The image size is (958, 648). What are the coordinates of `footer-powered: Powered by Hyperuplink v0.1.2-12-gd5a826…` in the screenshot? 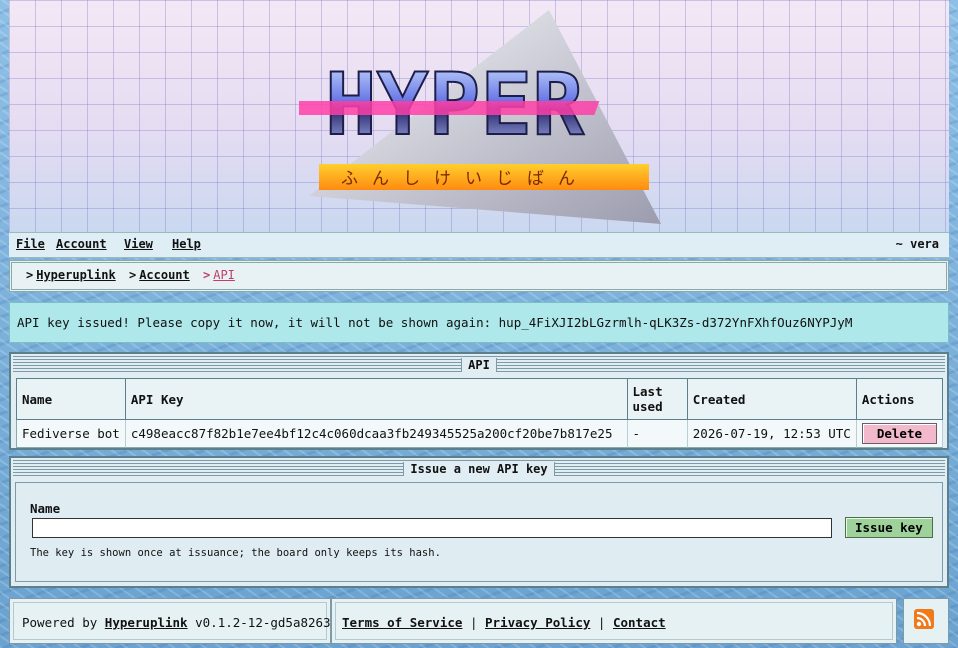 It's located at (170, 621).